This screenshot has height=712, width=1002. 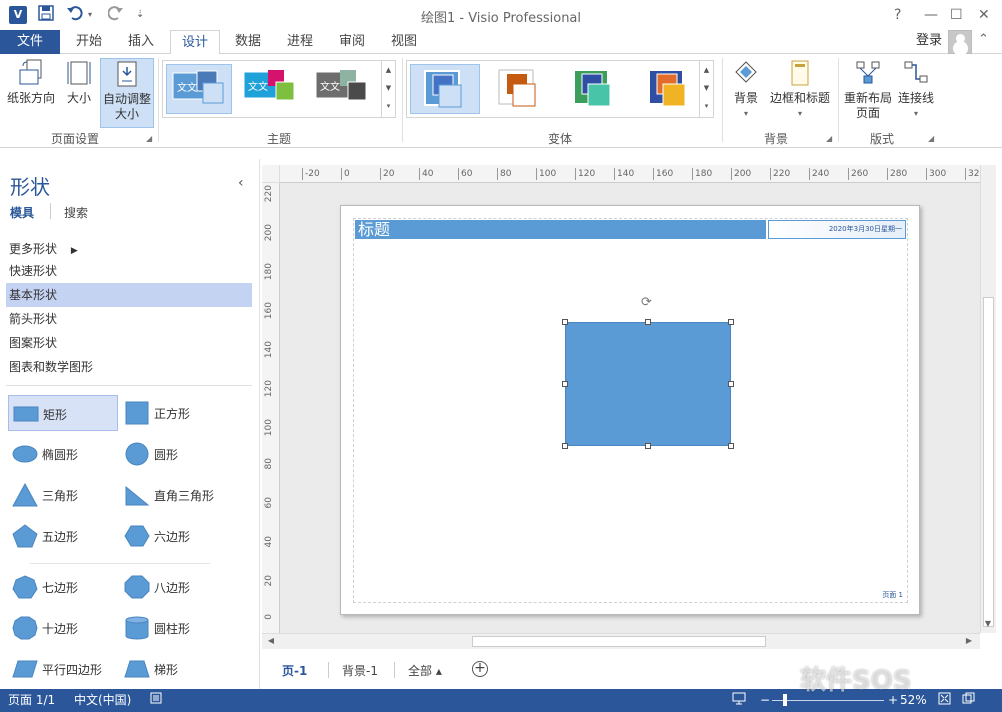 I want to click on stencil-item-arrow-shapes: 箭头形状, so click(x=129, y=319).